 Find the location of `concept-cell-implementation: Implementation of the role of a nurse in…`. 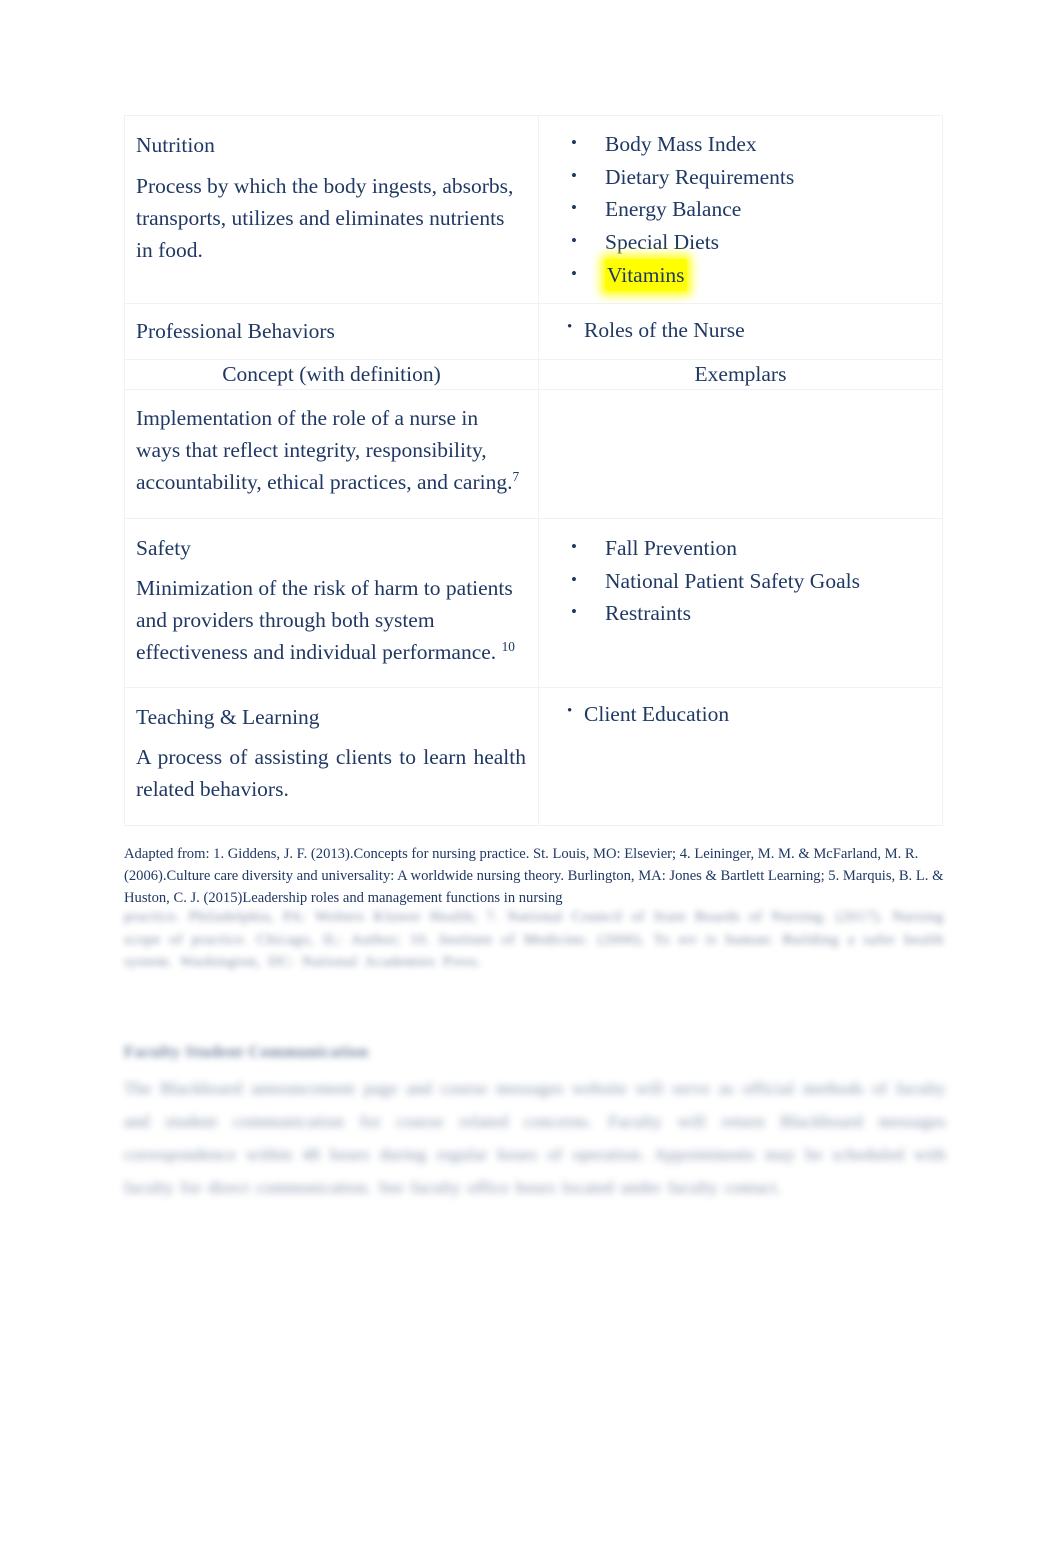

concept-cell-implementation: Implementation of the role of a nurse in… is located at coordinates (331, 453).